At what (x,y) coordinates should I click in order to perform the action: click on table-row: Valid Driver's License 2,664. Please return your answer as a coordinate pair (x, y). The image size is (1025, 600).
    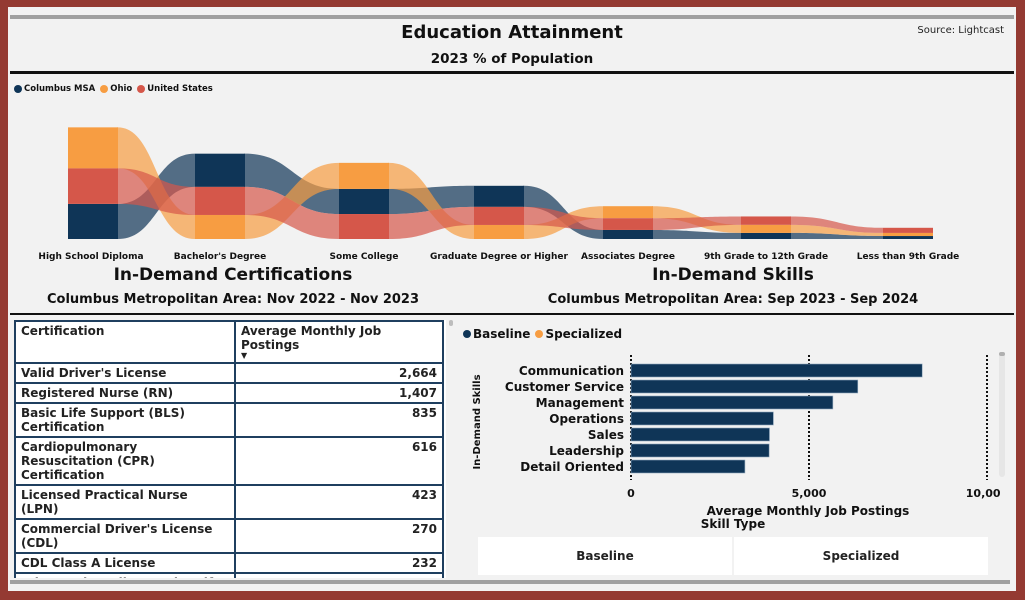
    Looking at the image, I should click on (229, 373).